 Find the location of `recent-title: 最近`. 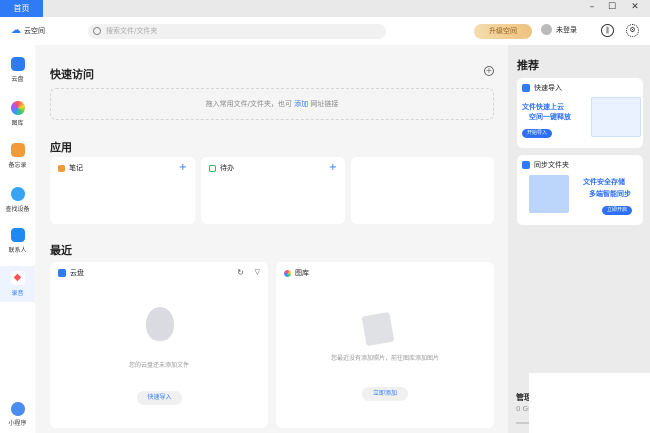

recent-title: 最近 is located at coordinates (61, 250).